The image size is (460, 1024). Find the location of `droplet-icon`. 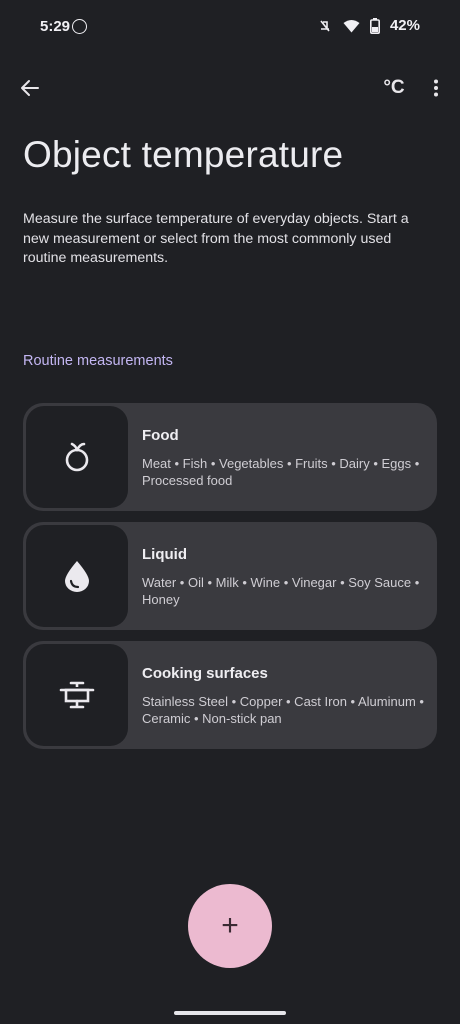

droplet-icon is located at coordinates (77, 576).